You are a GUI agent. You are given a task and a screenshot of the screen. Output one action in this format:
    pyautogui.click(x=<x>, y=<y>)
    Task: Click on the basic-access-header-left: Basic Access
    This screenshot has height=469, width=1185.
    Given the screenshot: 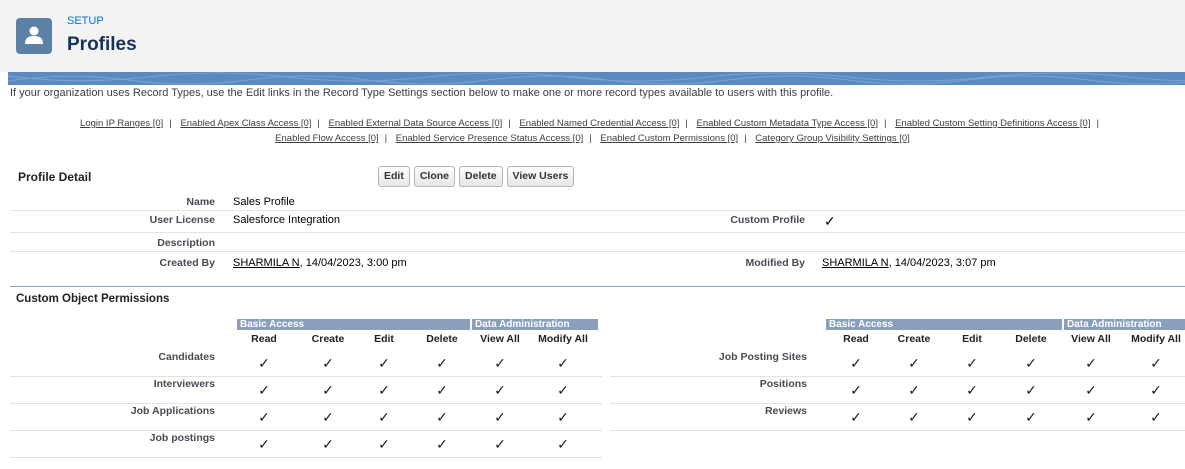 What is the action you would take?
    pyautogui.click(x=353, y=324)
    